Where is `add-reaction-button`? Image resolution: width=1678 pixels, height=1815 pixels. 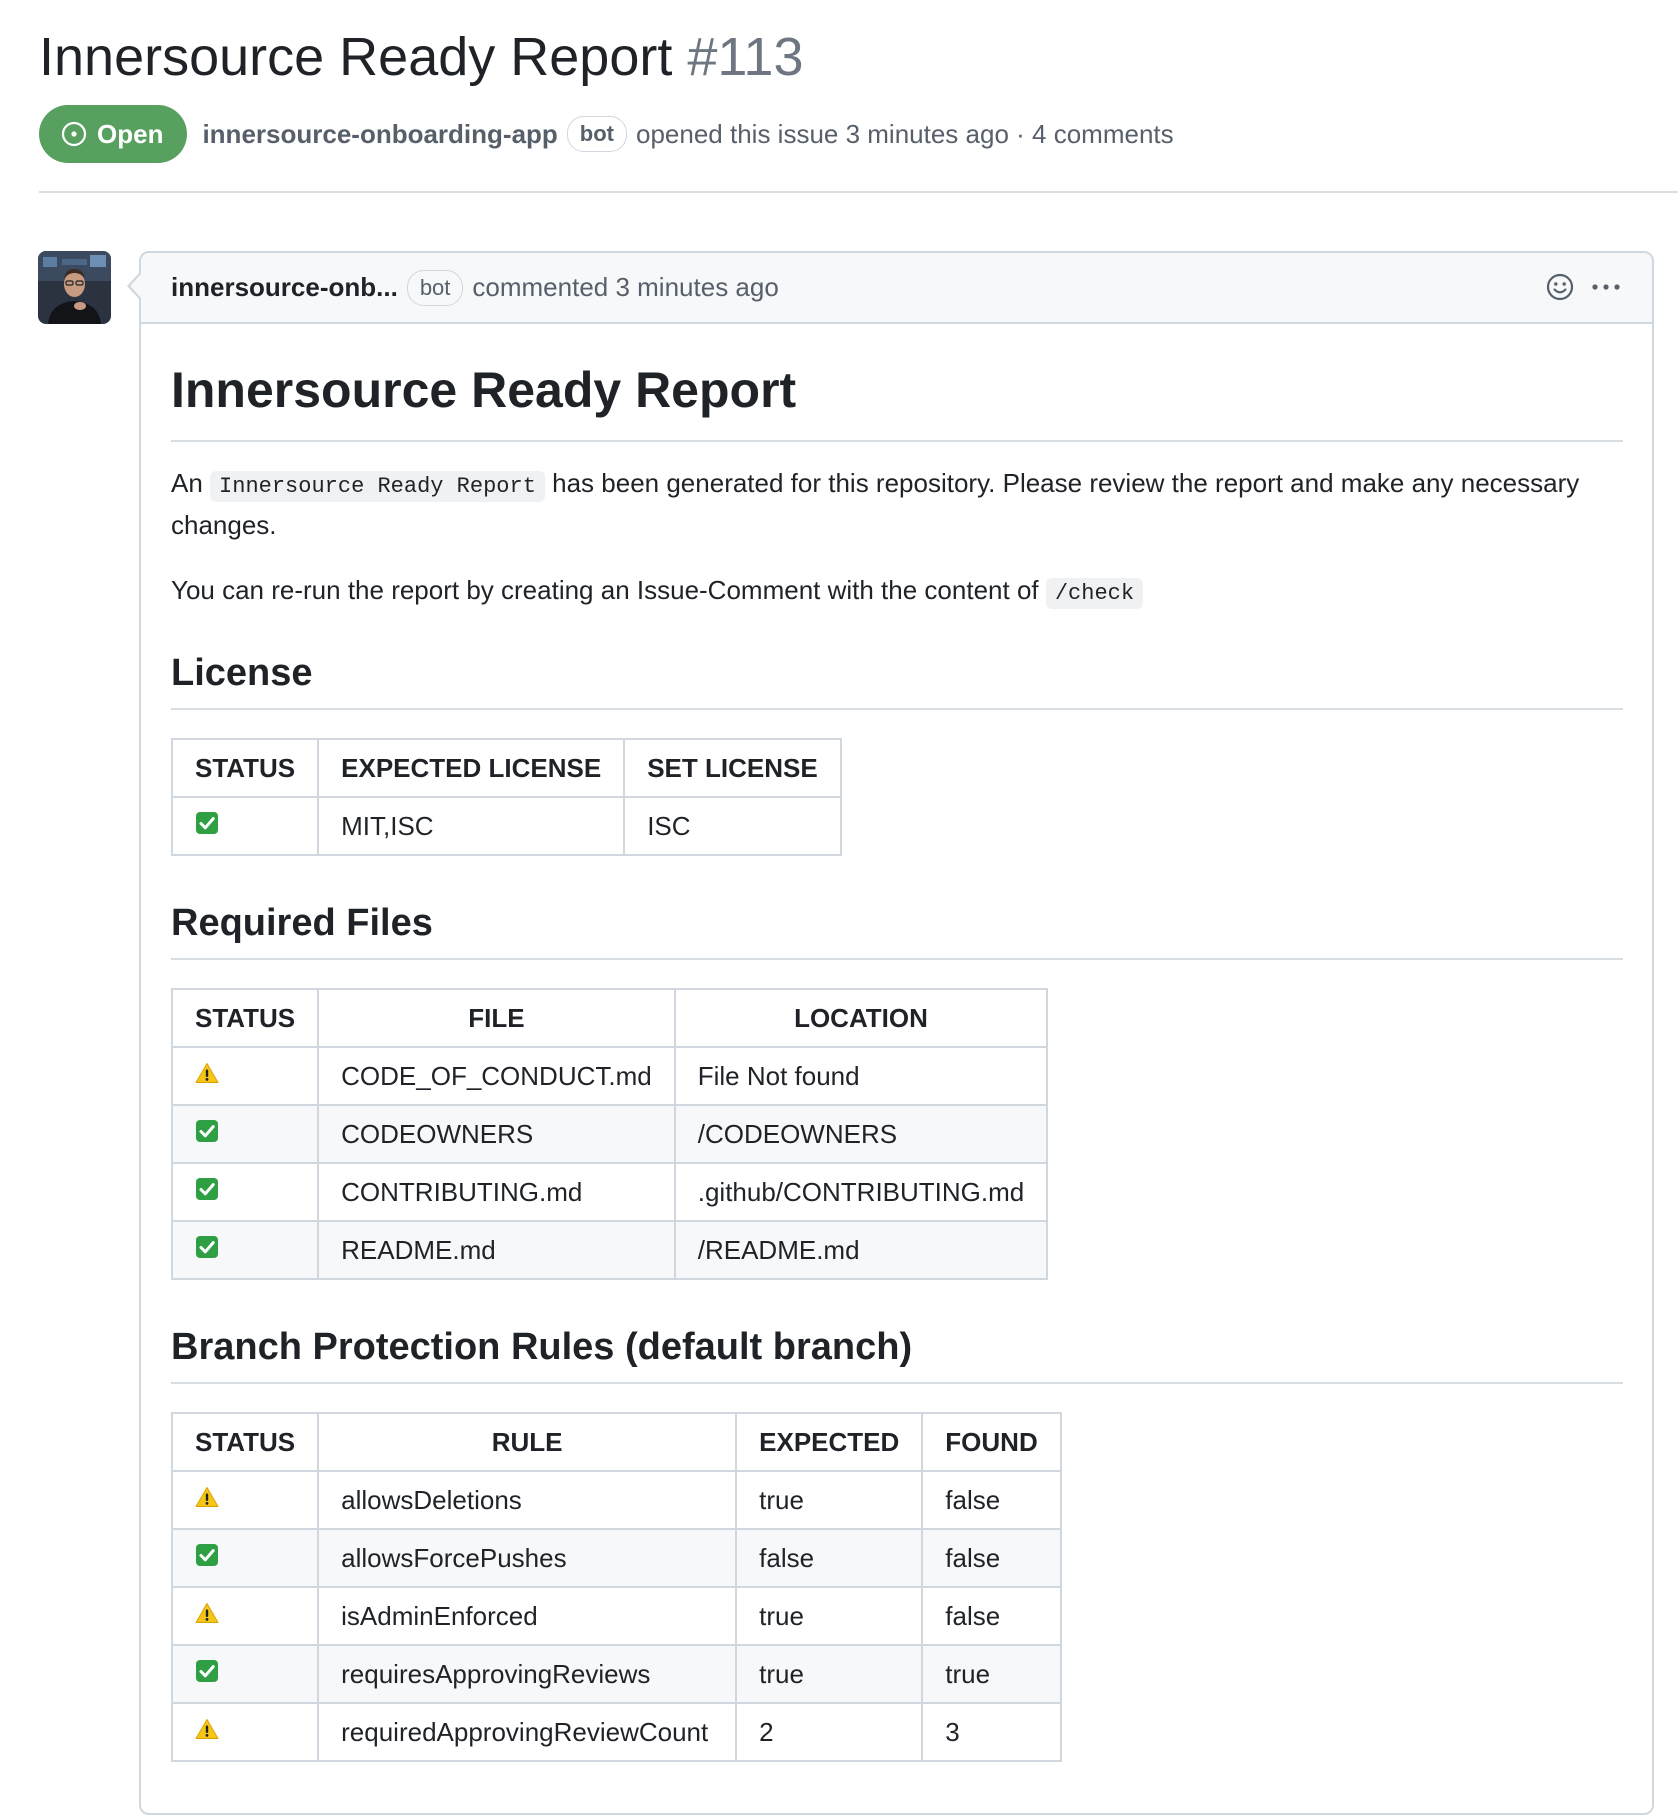
add-reaction-button is located at coordinates (1560, 287).